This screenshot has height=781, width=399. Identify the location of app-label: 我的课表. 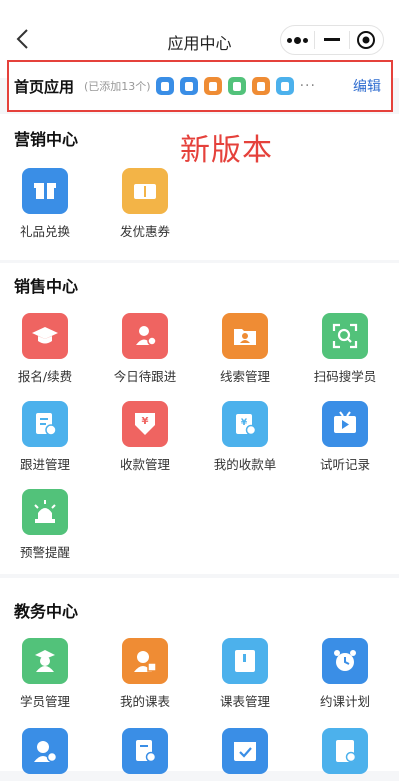
(144, 701).